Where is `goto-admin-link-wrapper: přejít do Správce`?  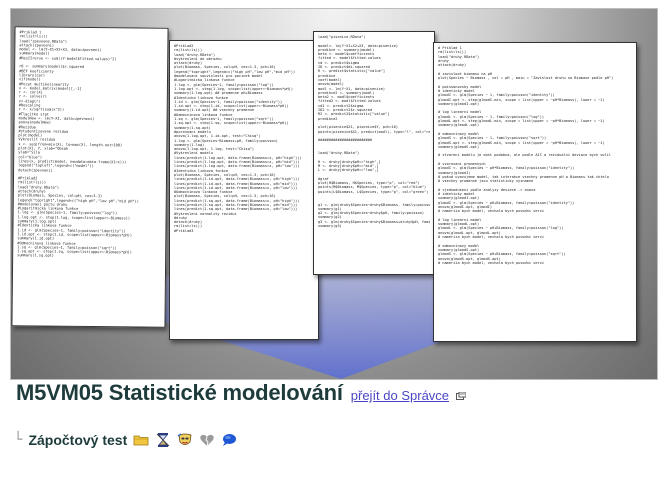
goto-admin-link-wrapper: přejít do Správce is located at coordinates (408, 396).